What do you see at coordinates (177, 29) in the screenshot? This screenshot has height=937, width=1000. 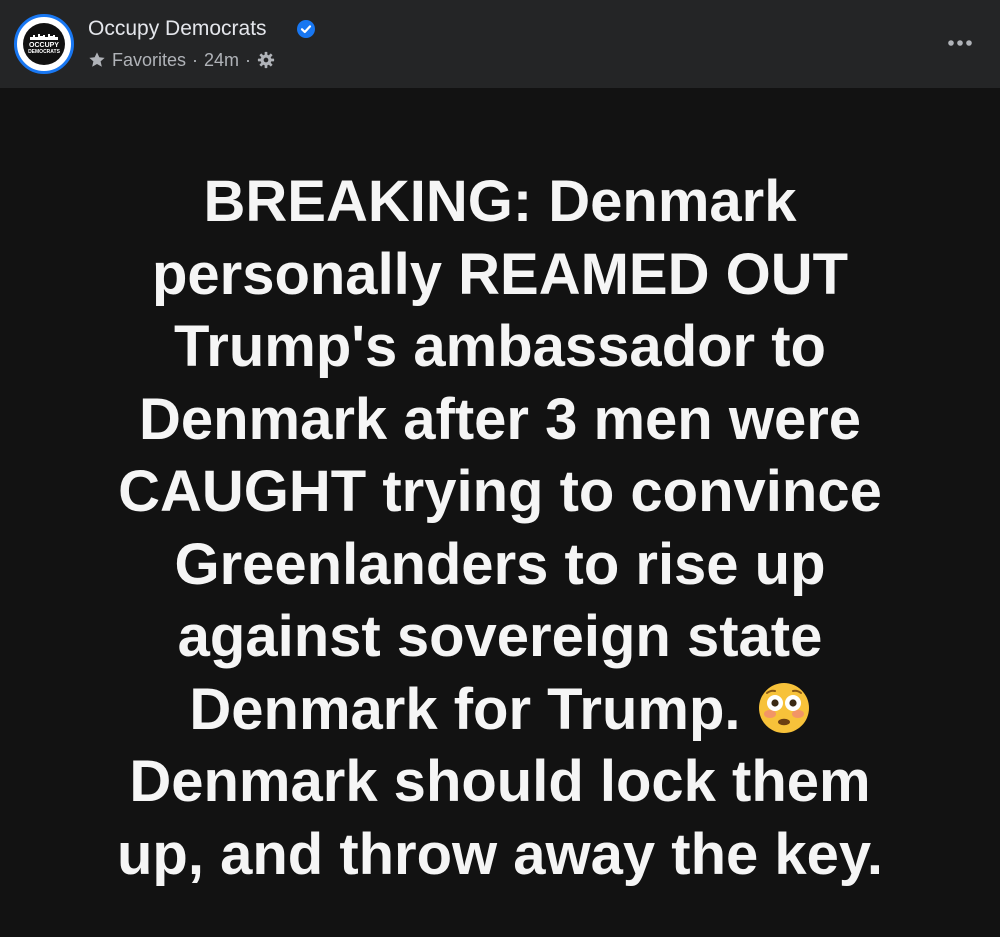 I see `page-name: Occupy Democrats` at bounding box center [177, 29].